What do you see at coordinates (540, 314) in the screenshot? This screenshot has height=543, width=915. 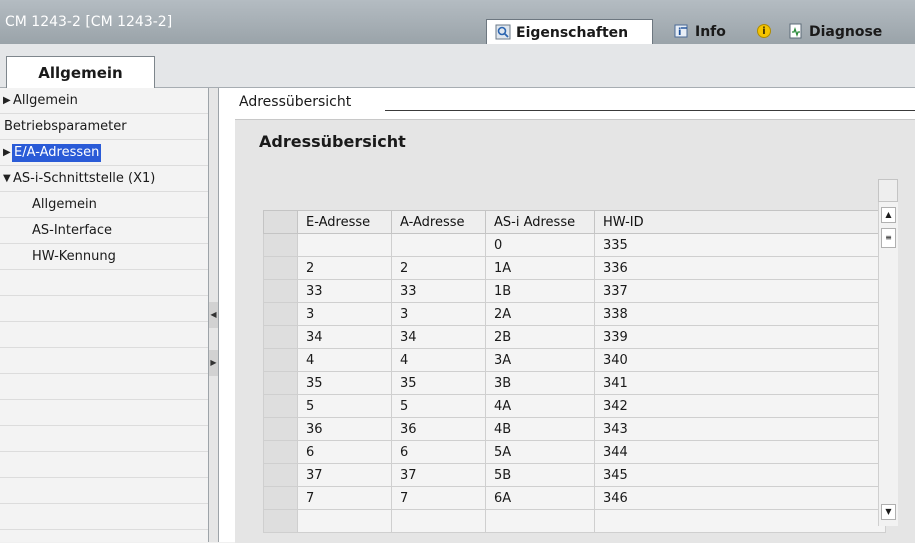 I see `table-cell: 2A` at bounding box center [540, 314].